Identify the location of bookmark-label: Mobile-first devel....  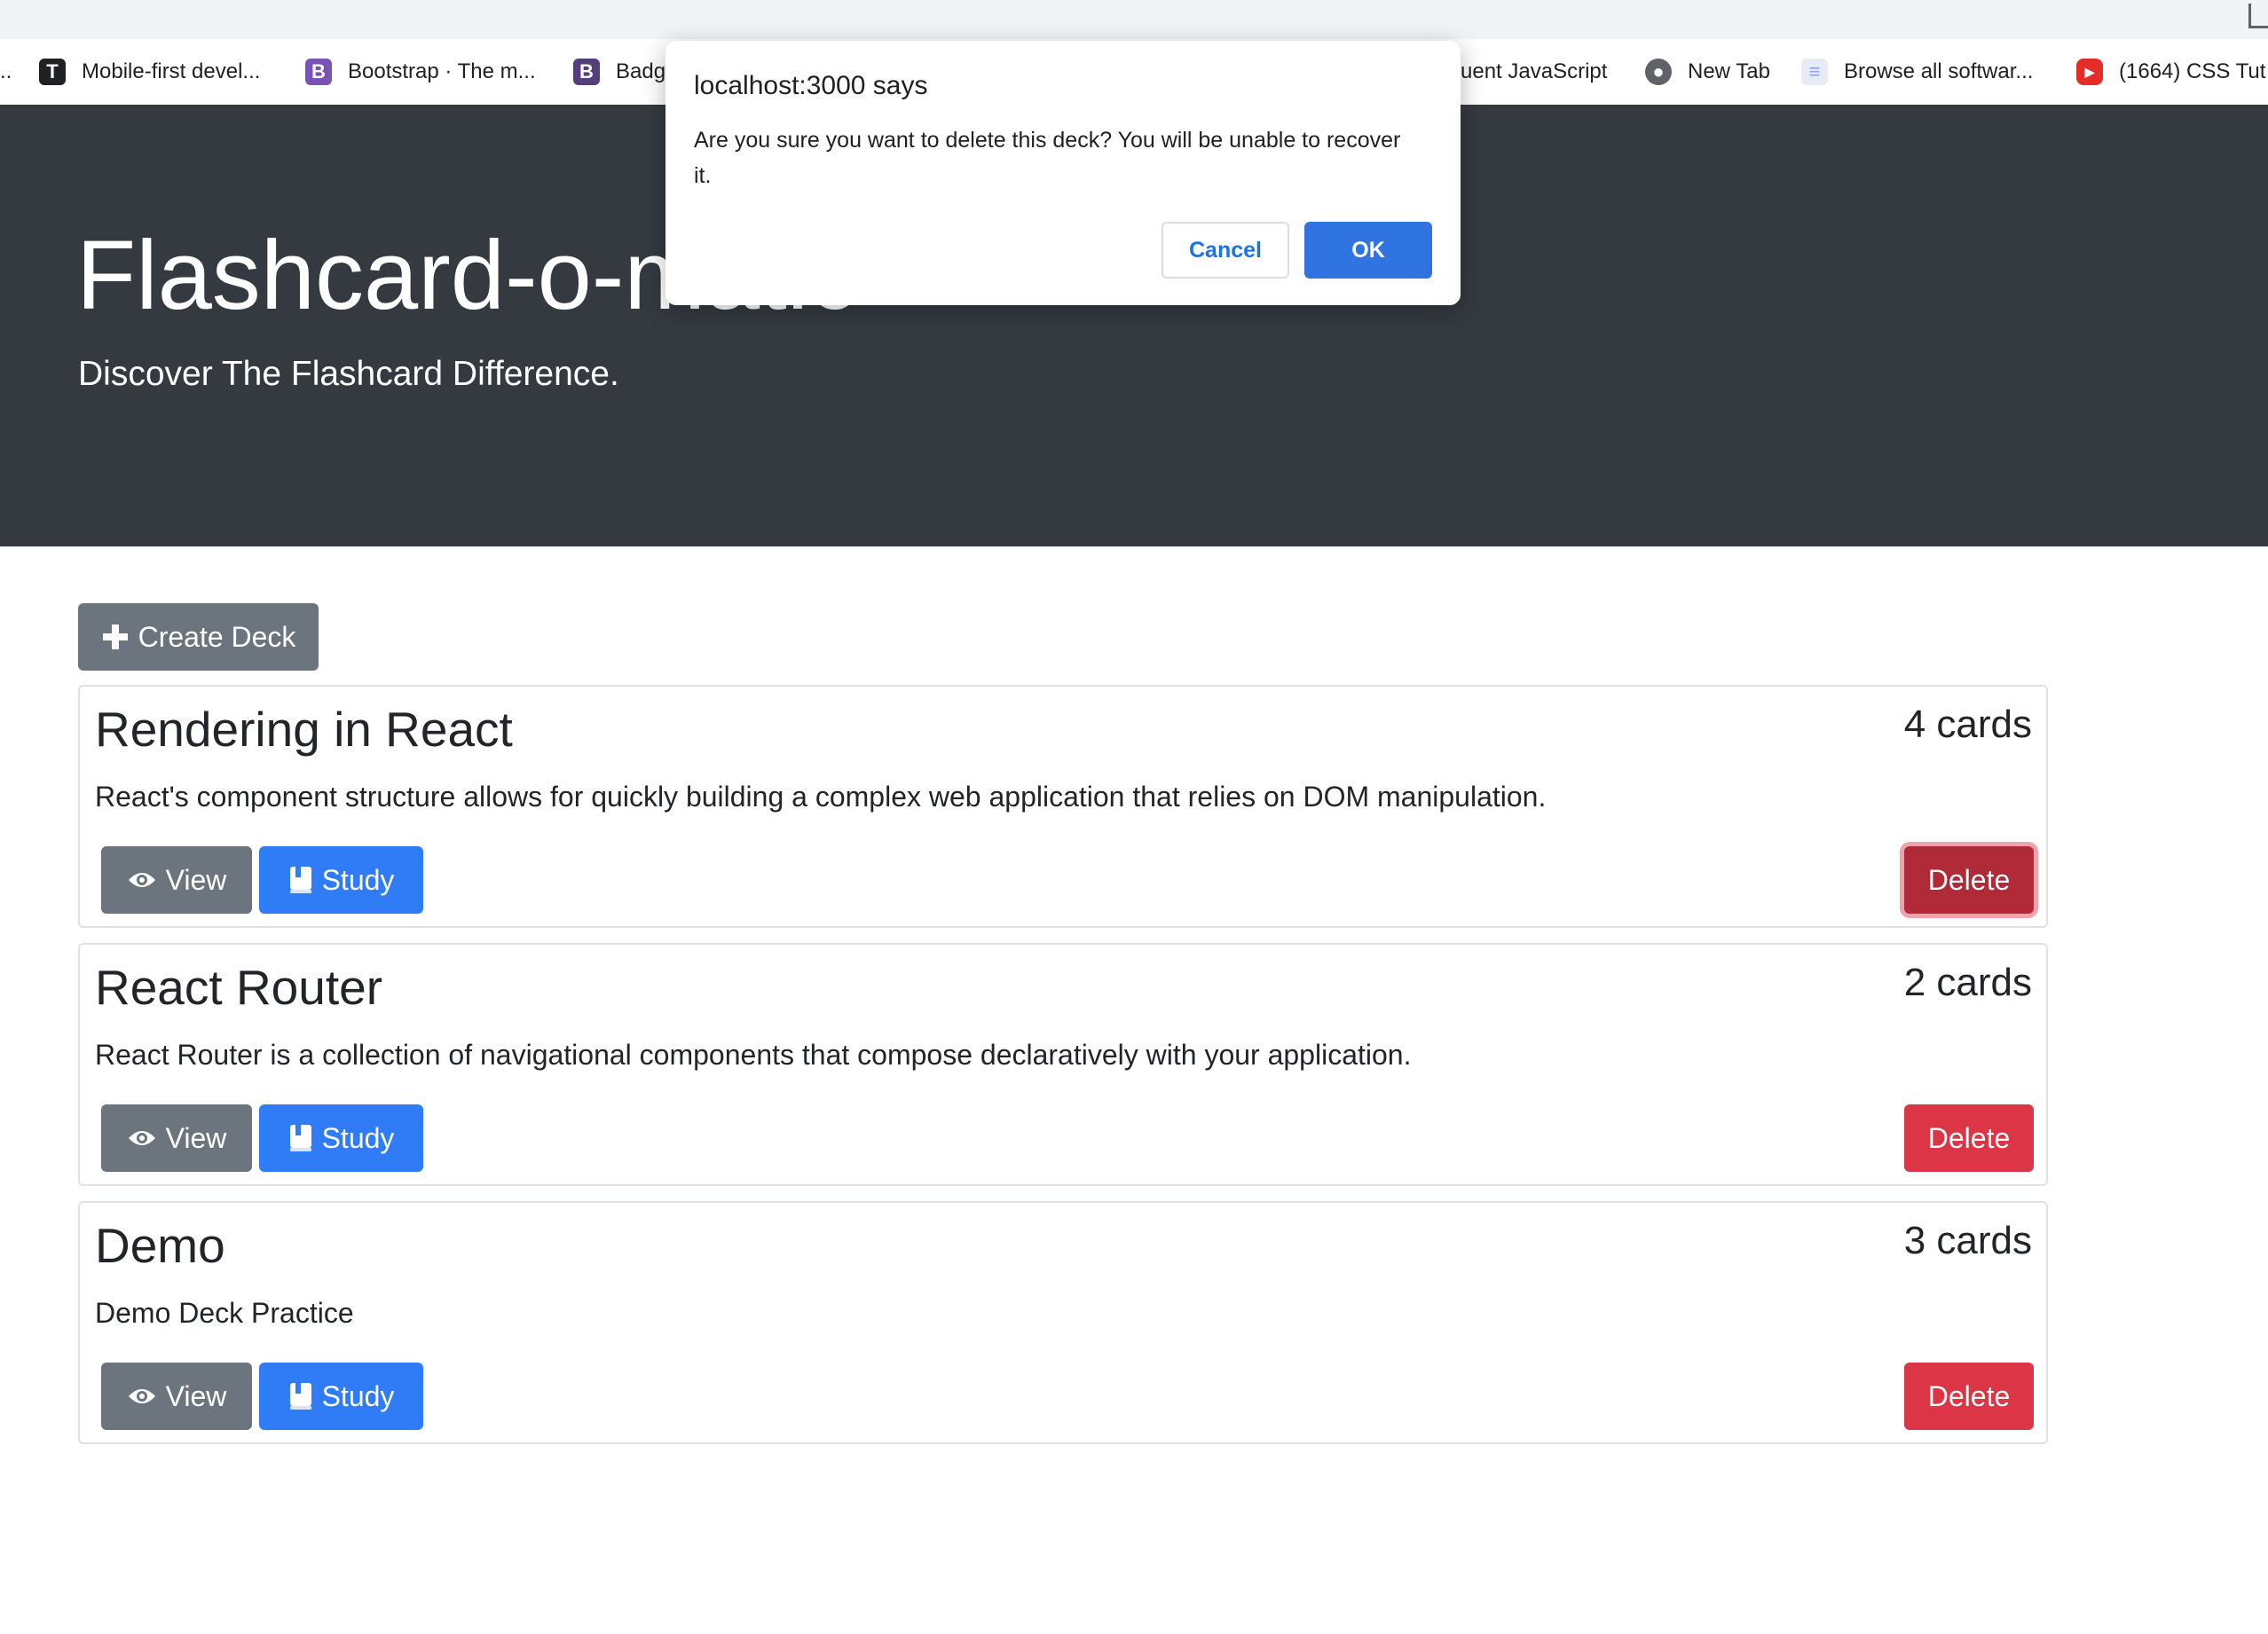
(171, 71).